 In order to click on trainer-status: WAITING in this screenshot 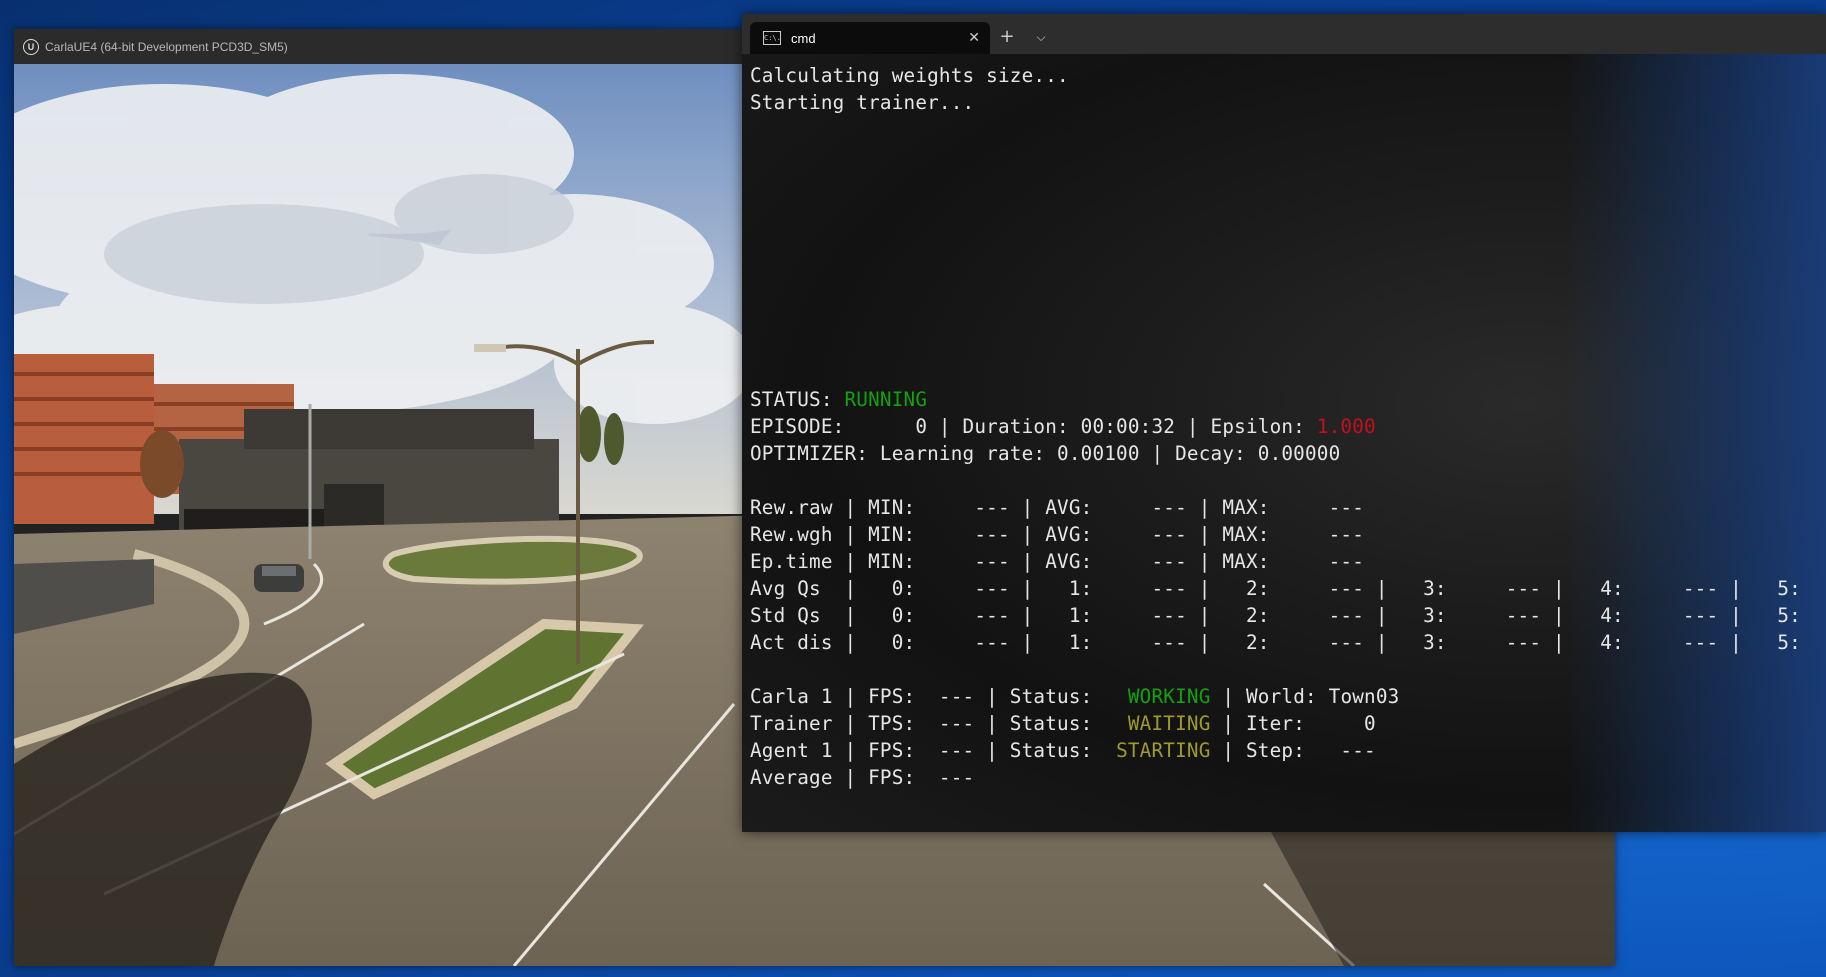, I will do `click(1169, 723)`.